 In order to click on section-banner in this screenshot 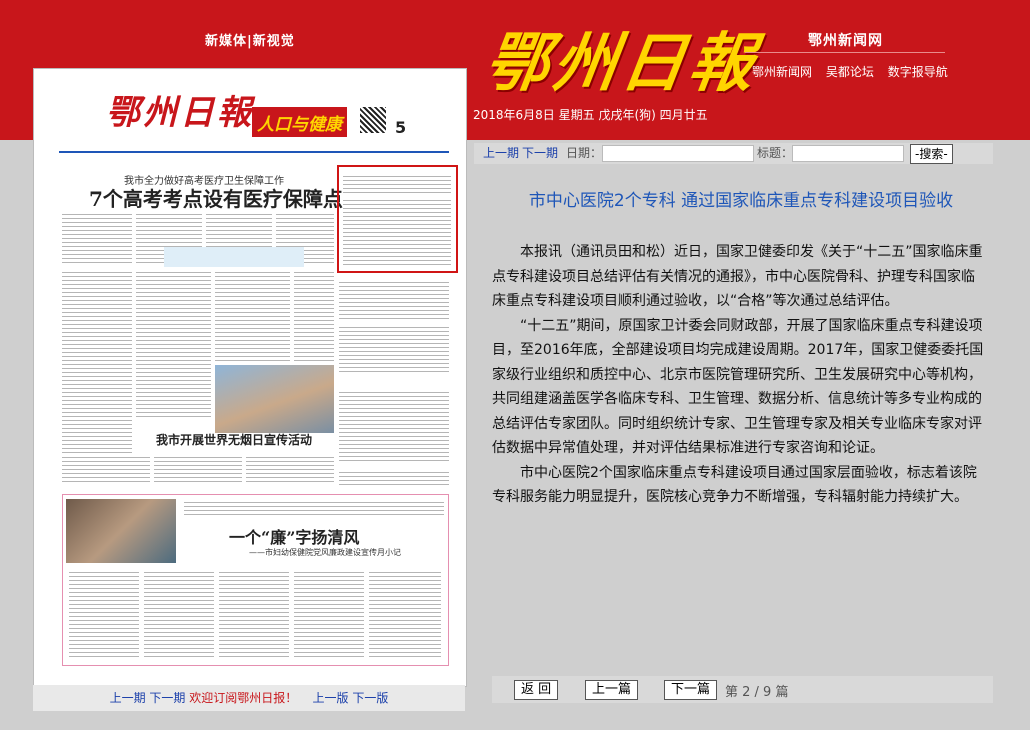, I will do `click(234, 257)`.